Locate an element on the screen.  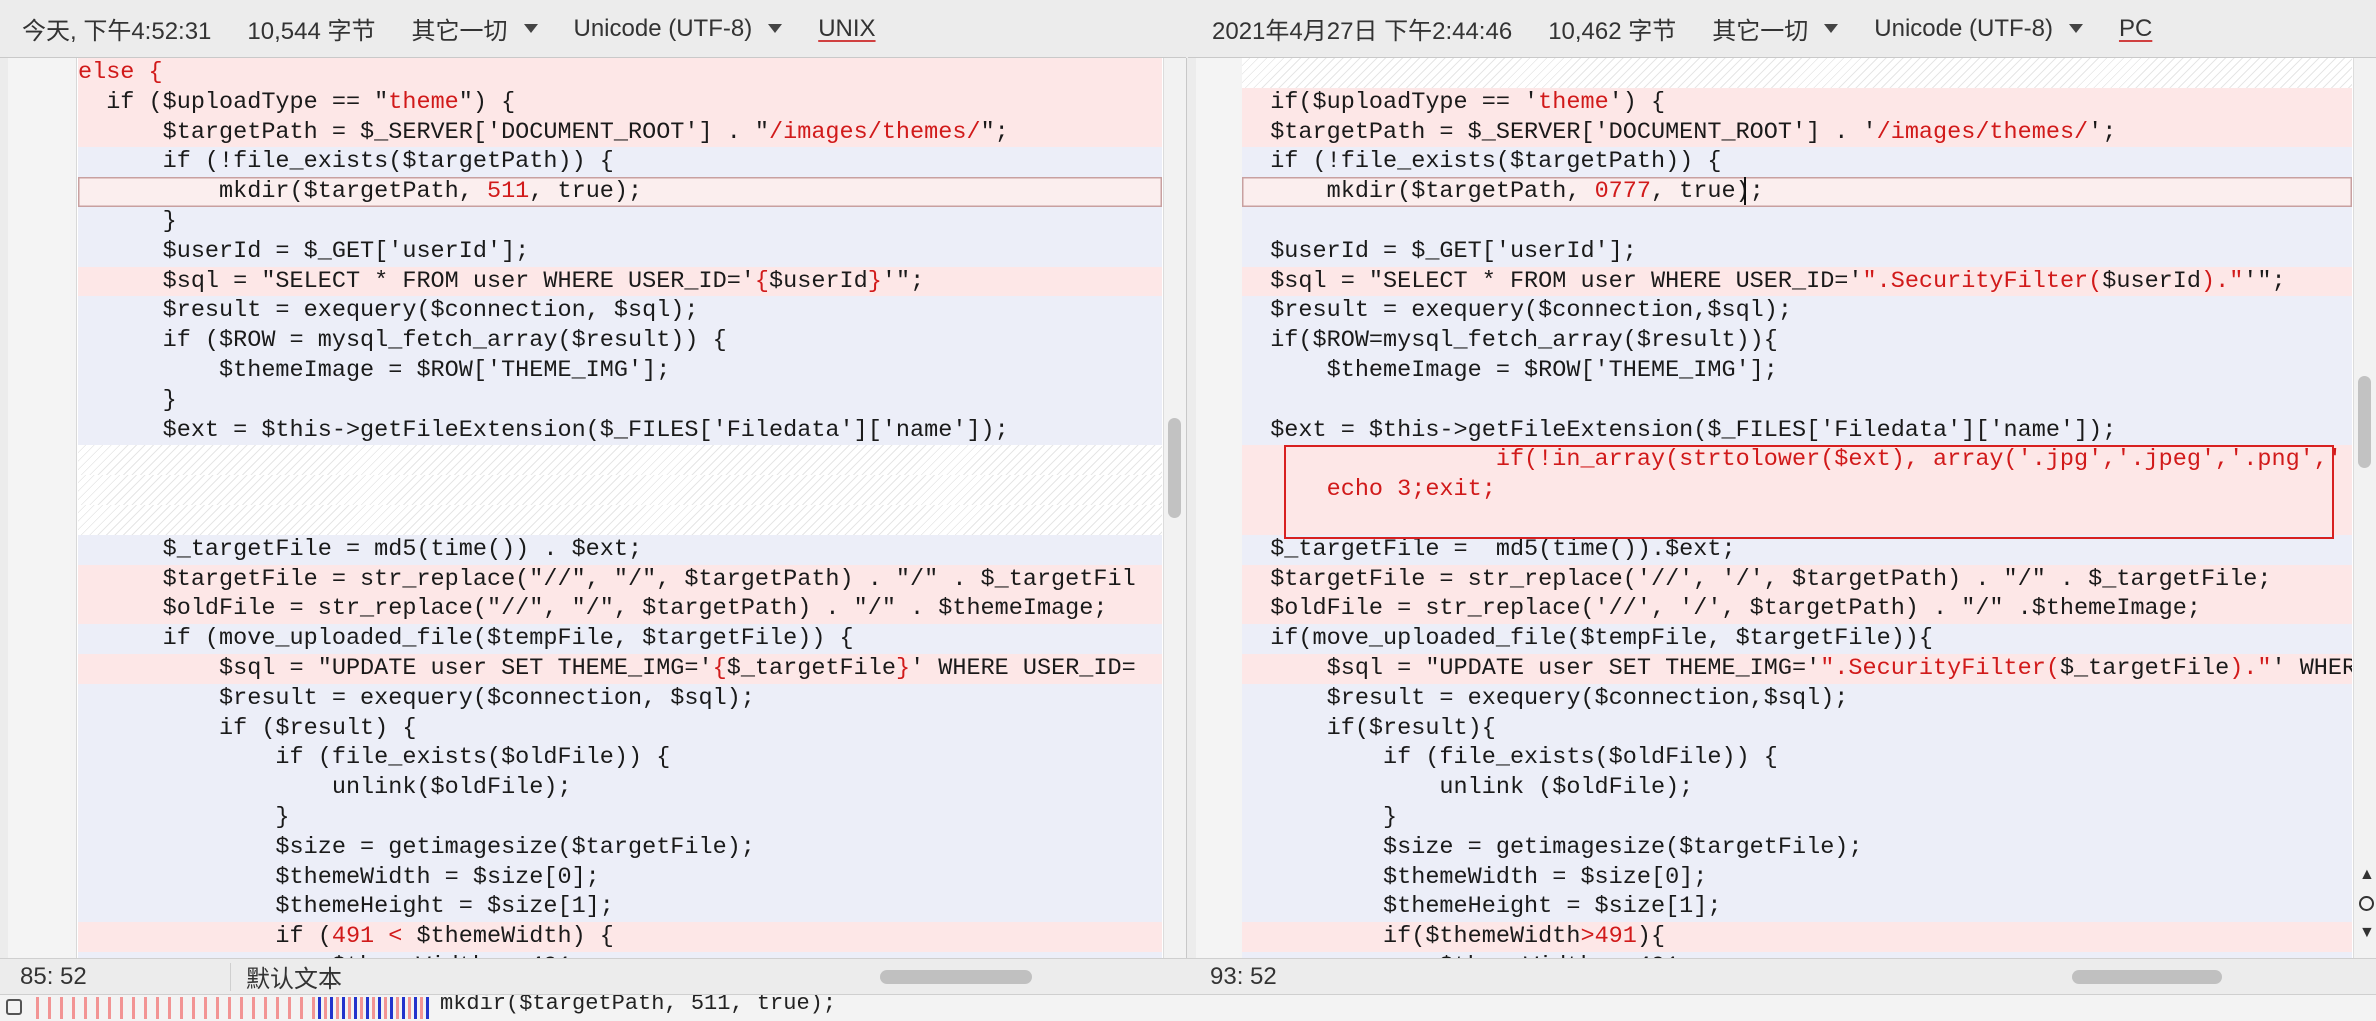
code-token: unlink($oldFile); is located at coordinates (325, 788).